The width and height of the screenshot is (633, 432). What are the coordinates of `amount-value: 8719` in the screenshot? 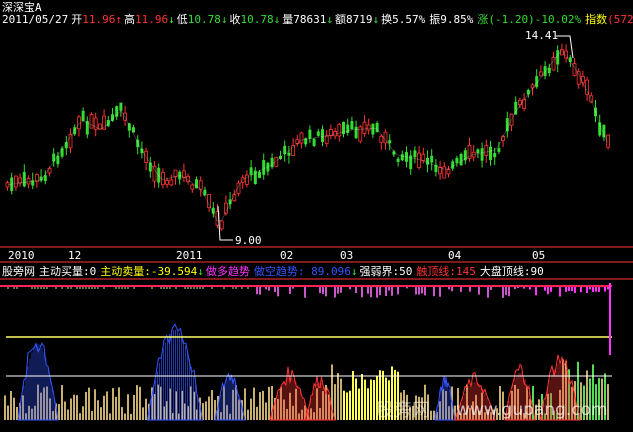 It's located at (359, 19).